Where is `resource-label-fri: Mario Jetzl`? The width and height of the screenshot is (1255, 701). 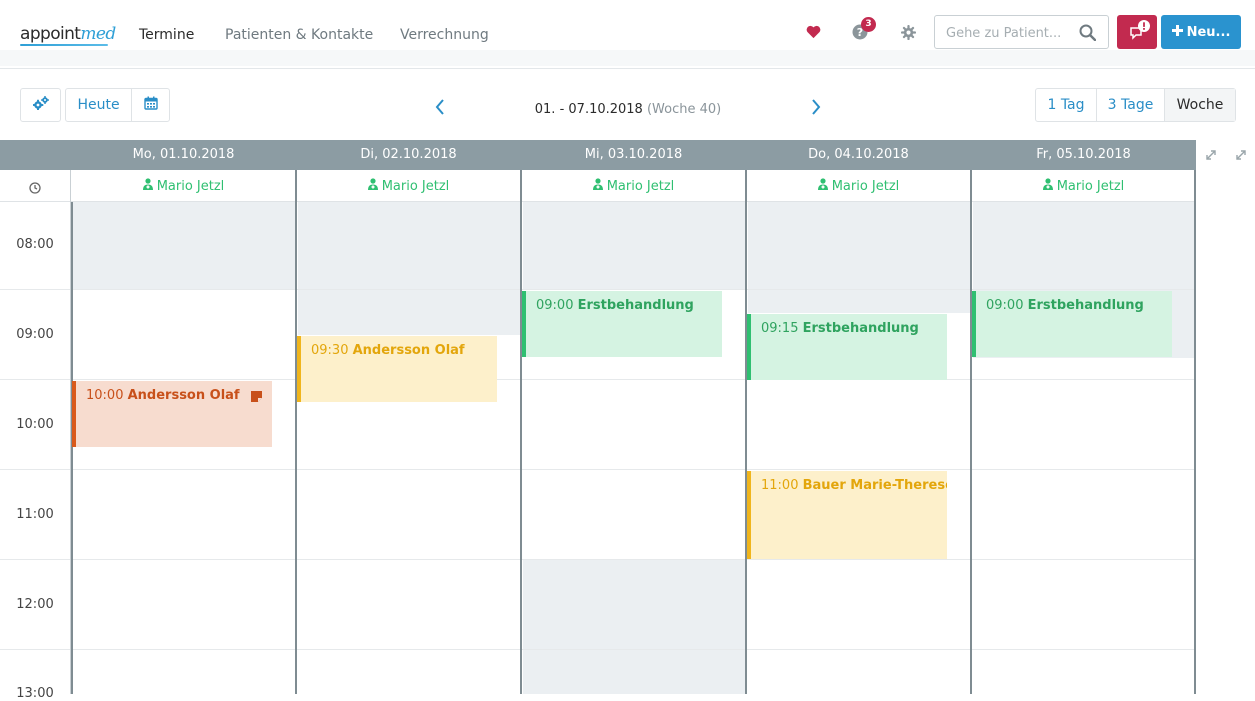
resource-label-fri: Mario Jetzl is located at coordinates (1083, 186).